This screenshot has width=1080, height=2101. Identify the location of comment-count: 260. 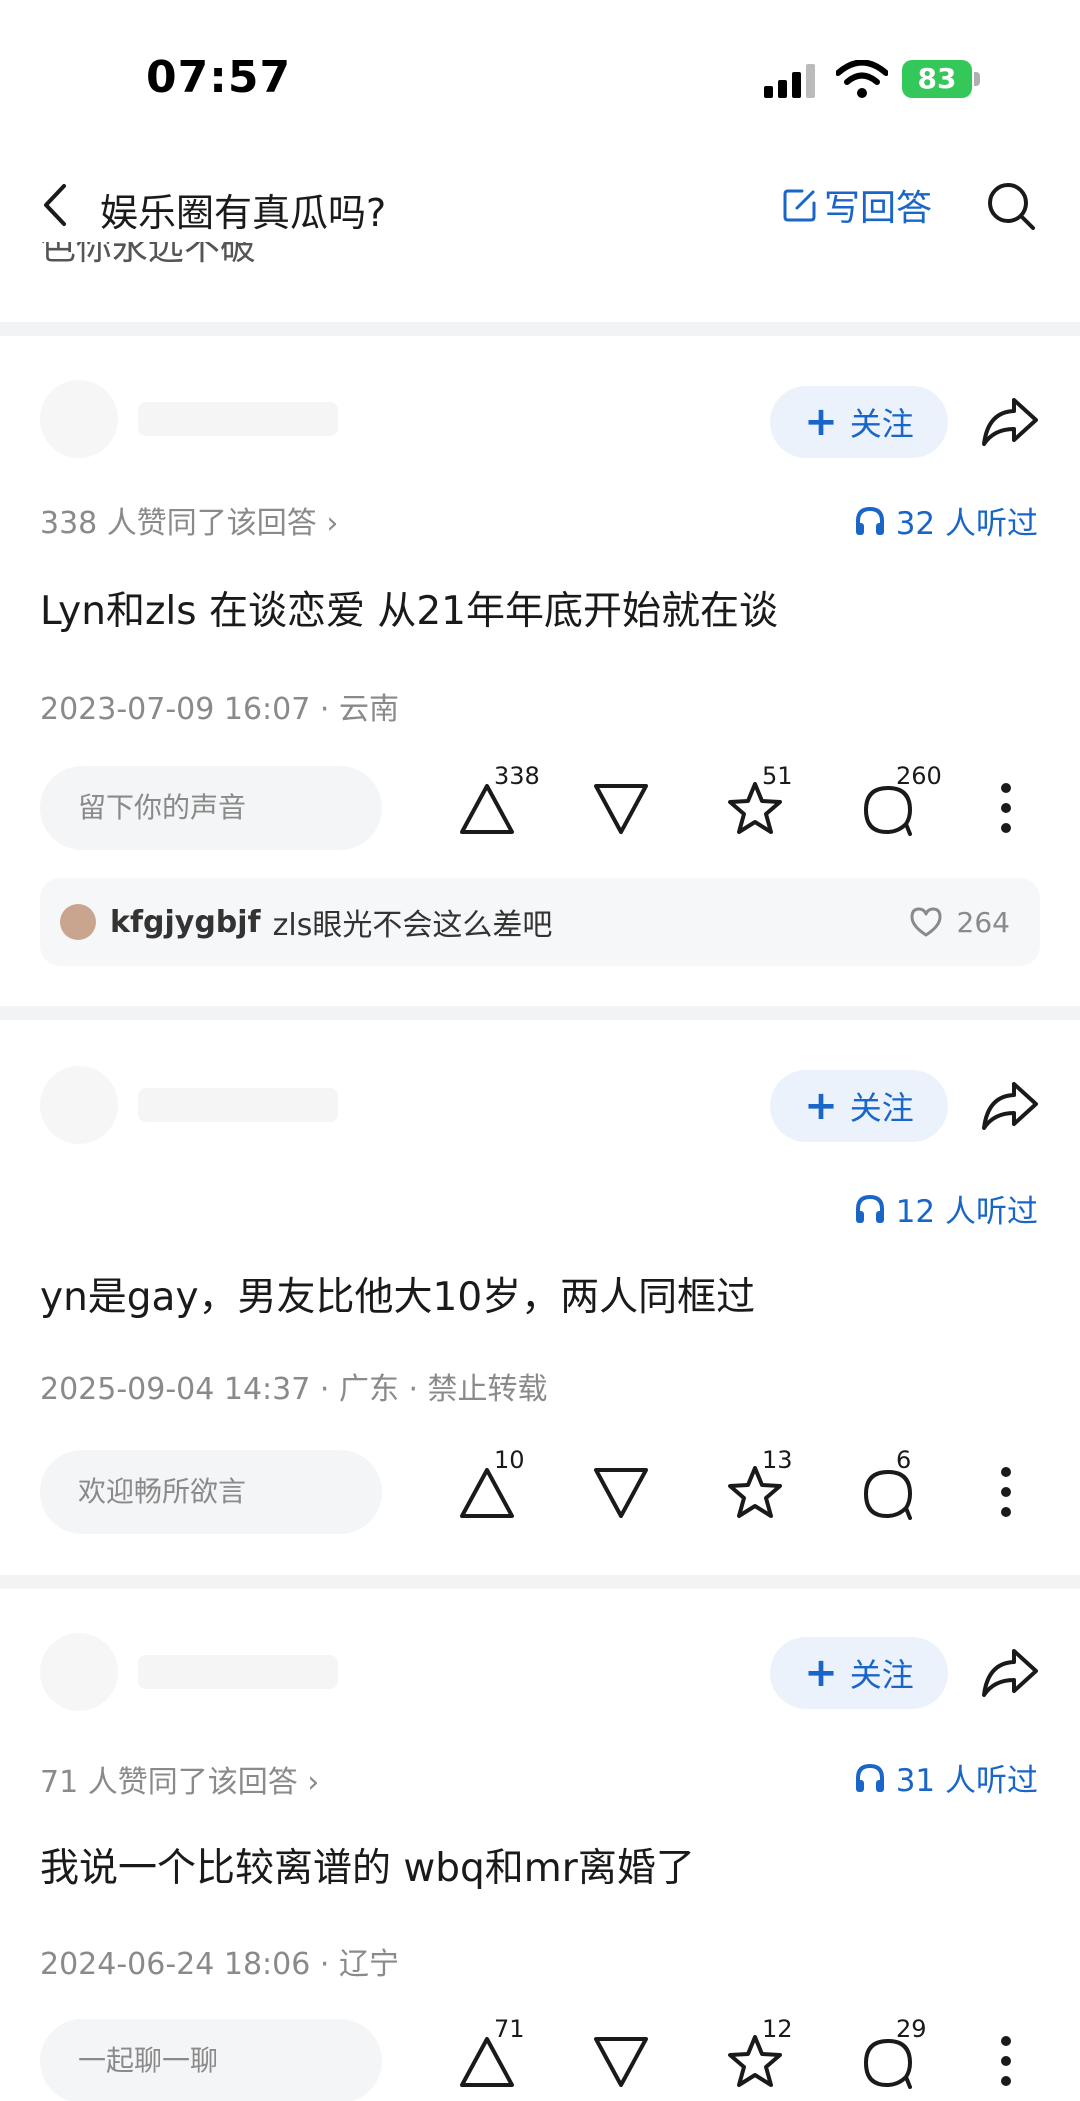
(919, 776).